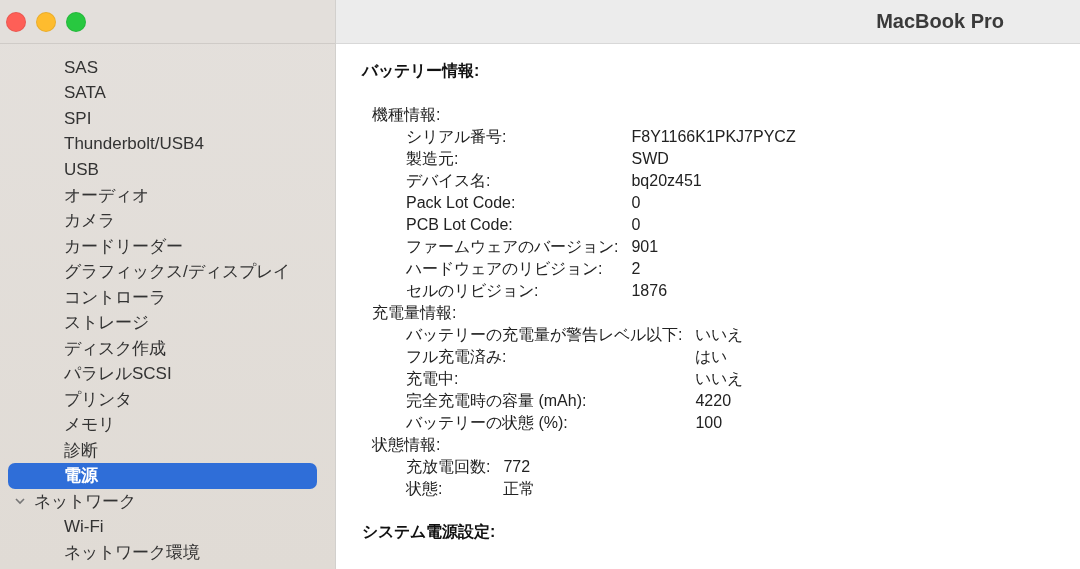 The height and width of the screenshot is (569, 1080). I want to click on property-label: 製造元:, so click(433, 159).